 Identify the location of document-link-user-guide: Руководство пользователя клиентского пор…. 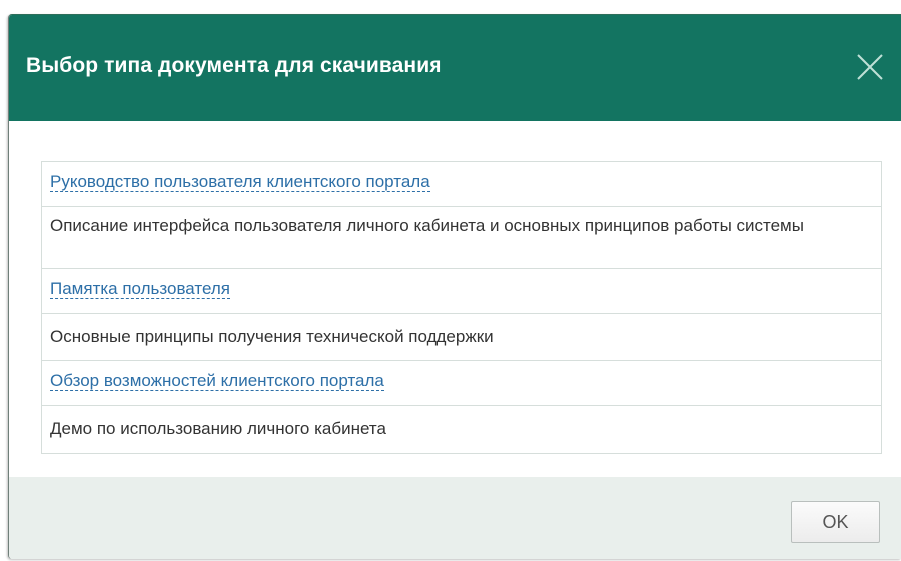
(240, 182).